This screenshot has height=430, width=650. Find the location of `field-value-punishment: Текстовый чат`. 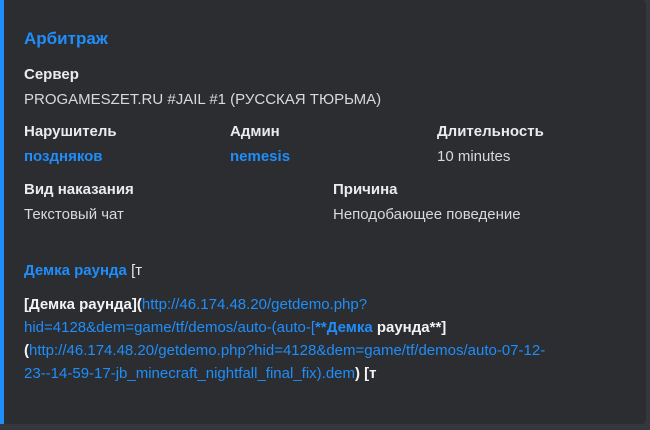

field-value-punishment: Текстовый чат is located at coordinates (74, 214).